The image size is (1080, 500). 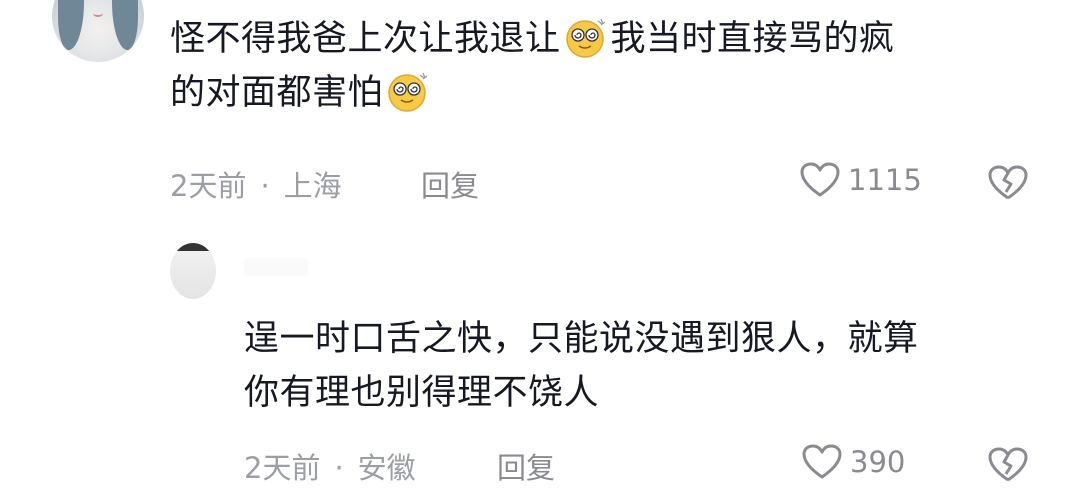 What do you see at coordinates (98, 31) in the screenshot?
I see `commenter-avatar` at bounding box center [98, 31].